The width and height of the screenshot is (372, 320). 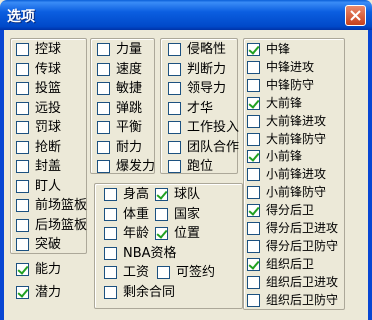 What do you see at coordinates (268, 49) in the screenshot?
I see `position-checkbox-0: 中锋` at bounding box center [268, 49].